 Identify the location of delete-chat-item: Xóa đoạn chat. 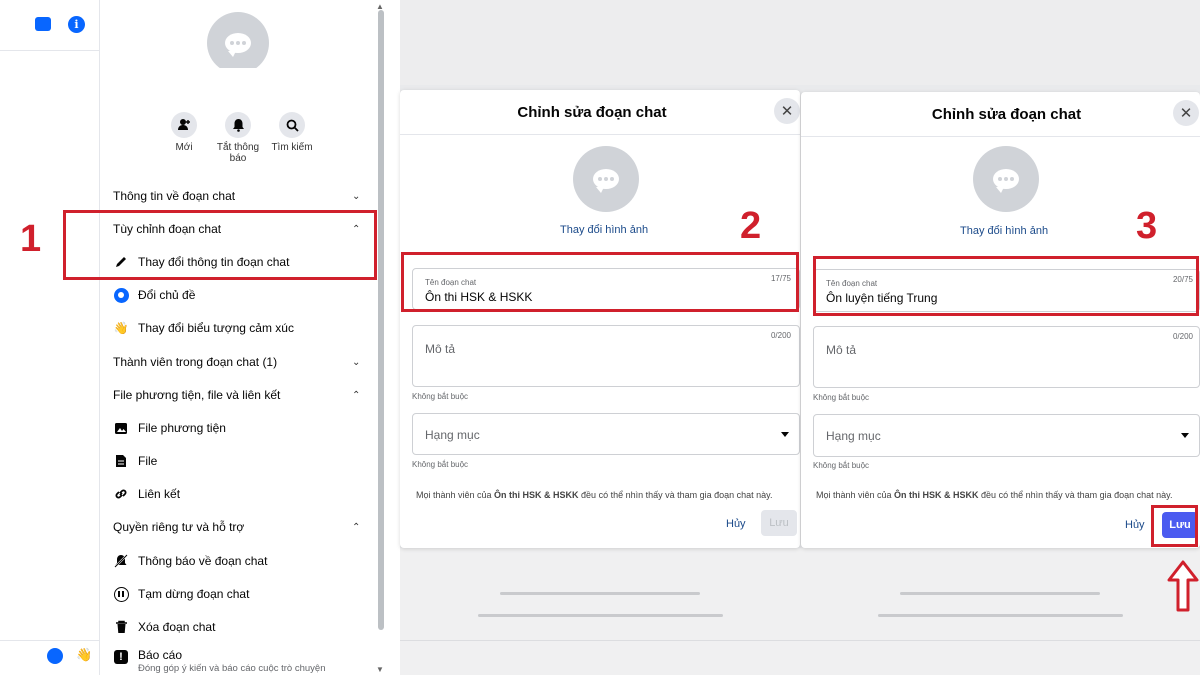
(176, 627).